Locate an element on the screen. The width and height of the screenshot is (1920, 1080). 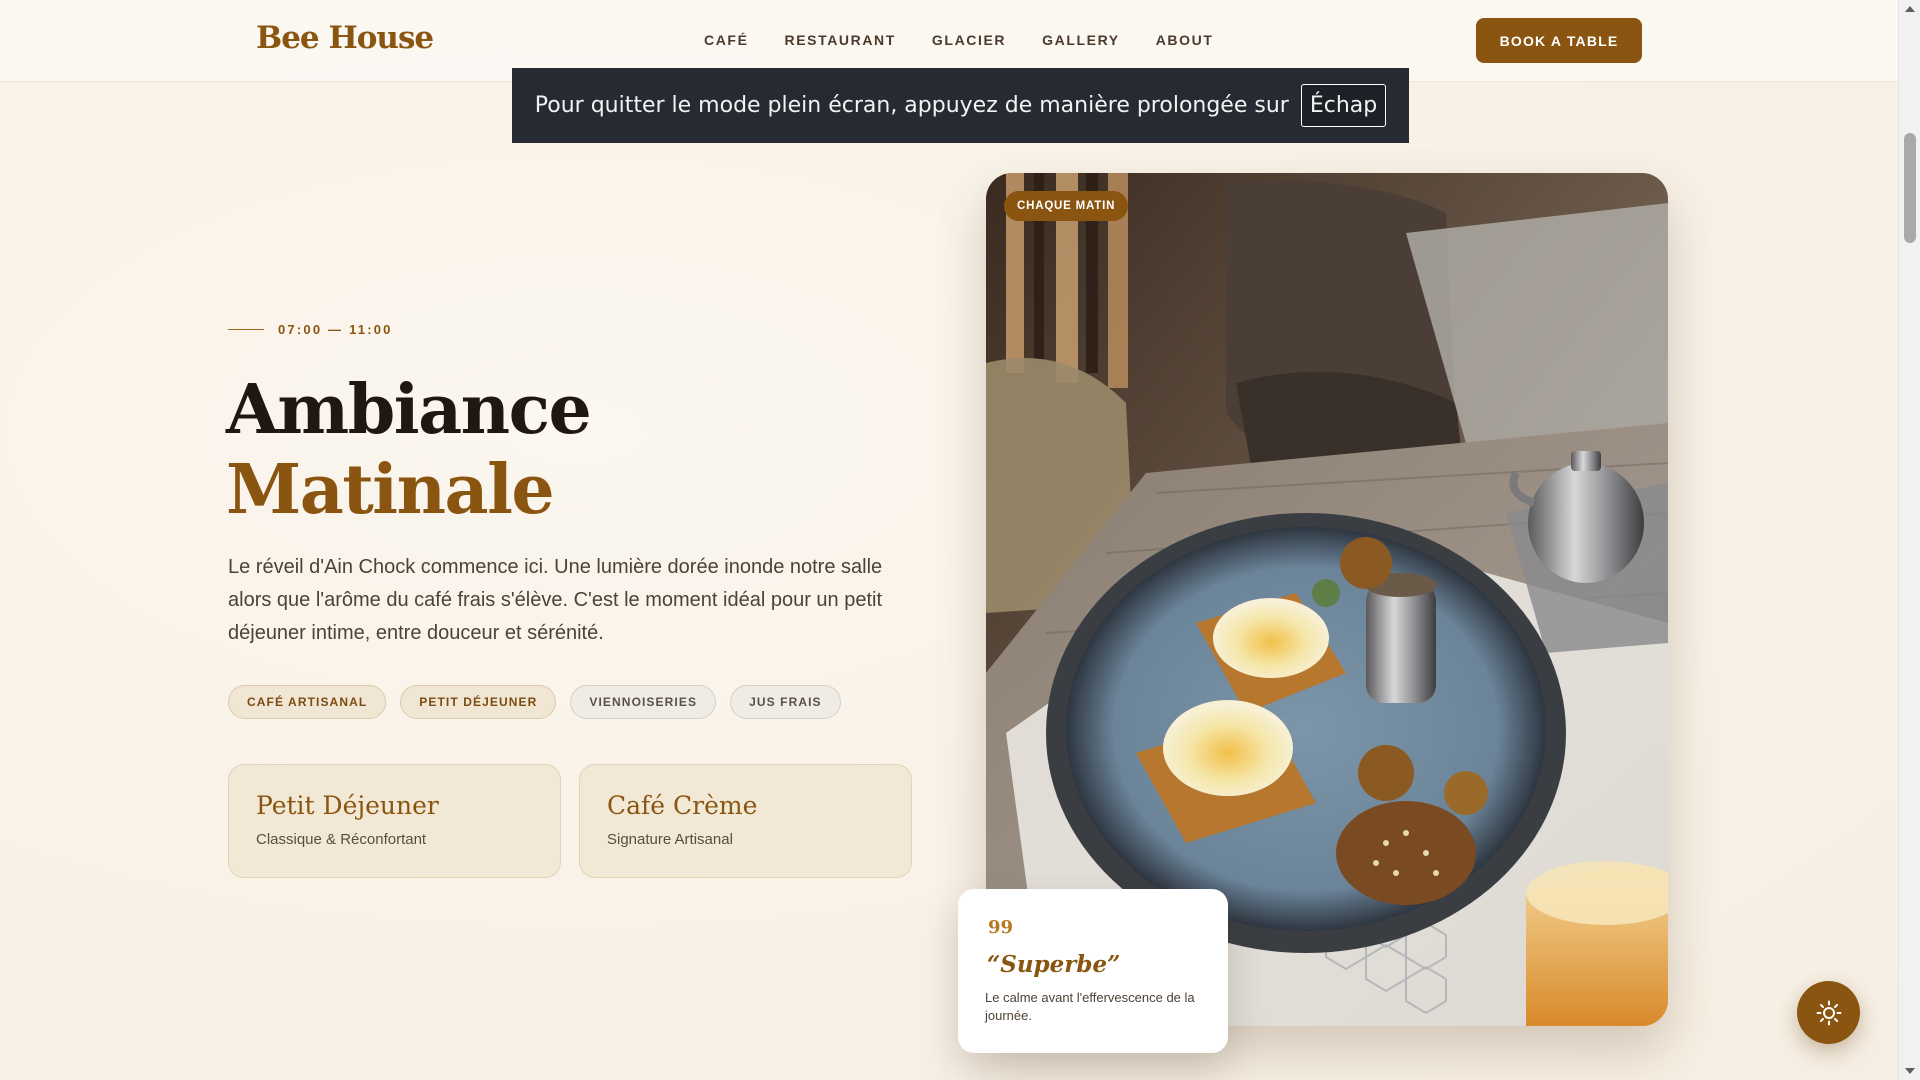
book-a-table-button: BOOK A TABLE is located at coordinates (1559, 40).